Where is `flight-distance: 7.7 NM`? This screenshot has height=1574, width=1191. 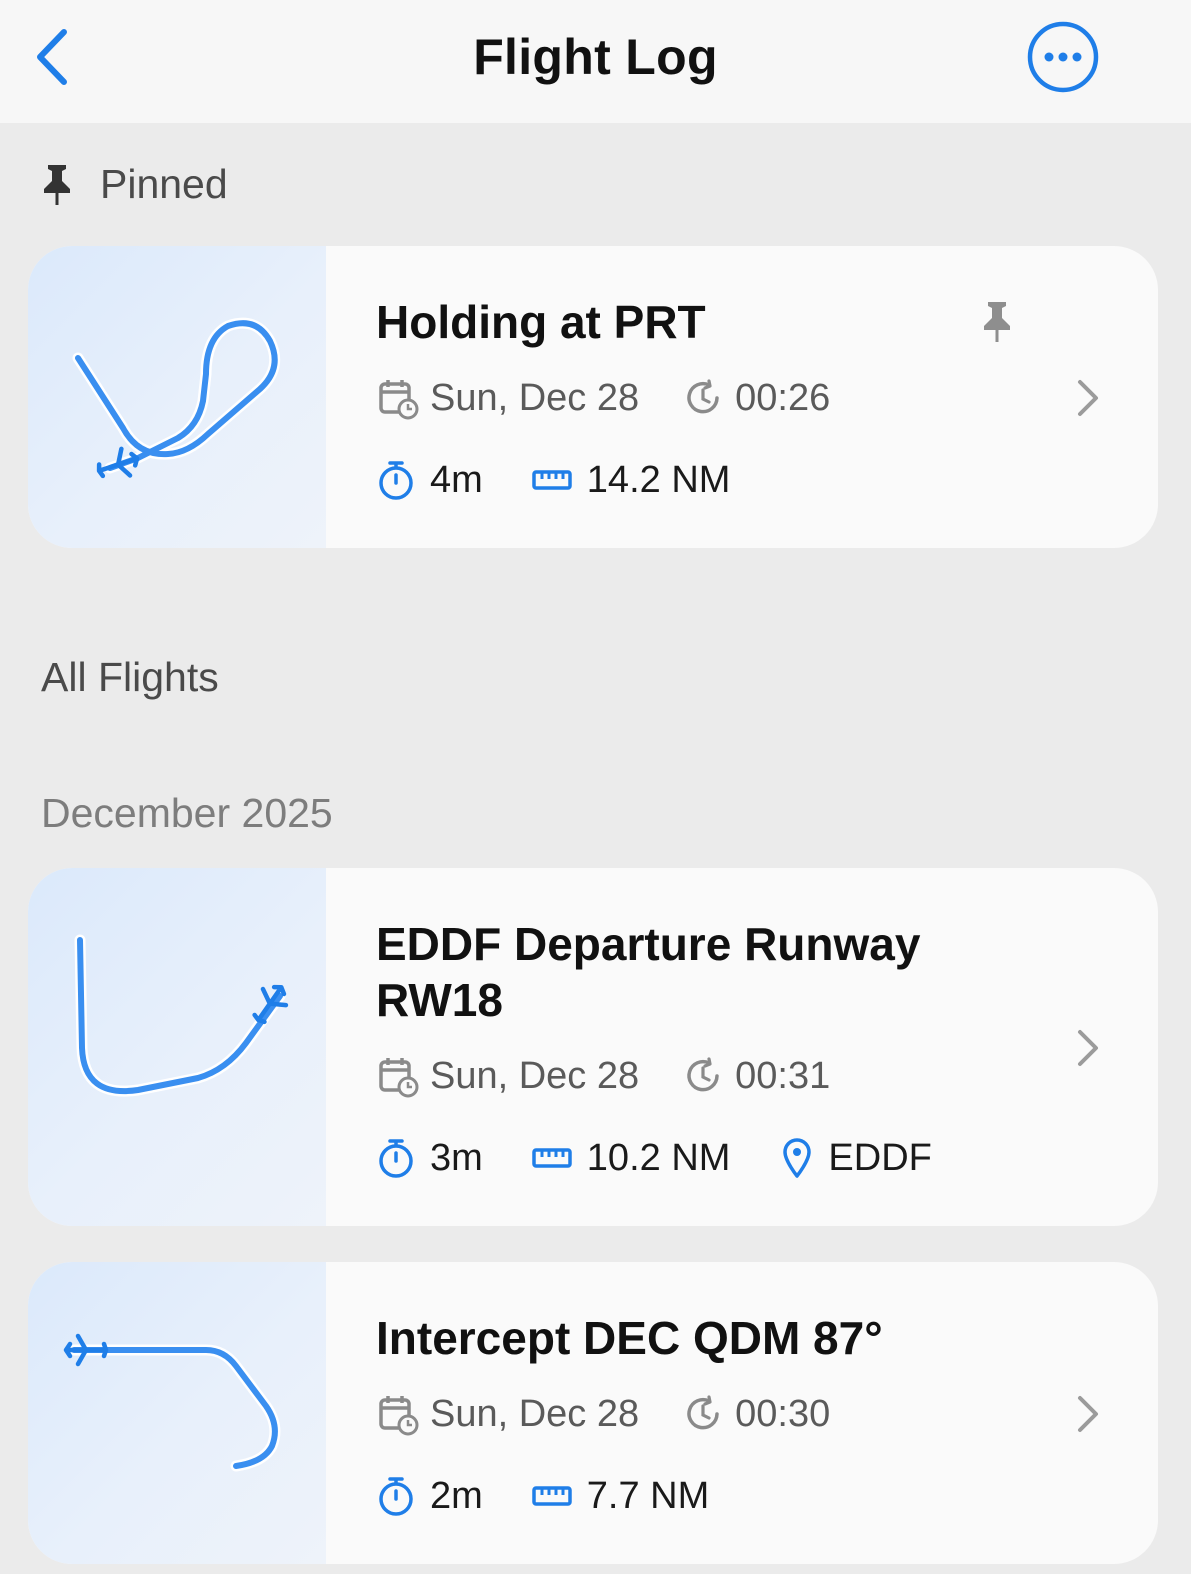
flight-distance: 7.7 NM is located at coordinates (620, 1496).